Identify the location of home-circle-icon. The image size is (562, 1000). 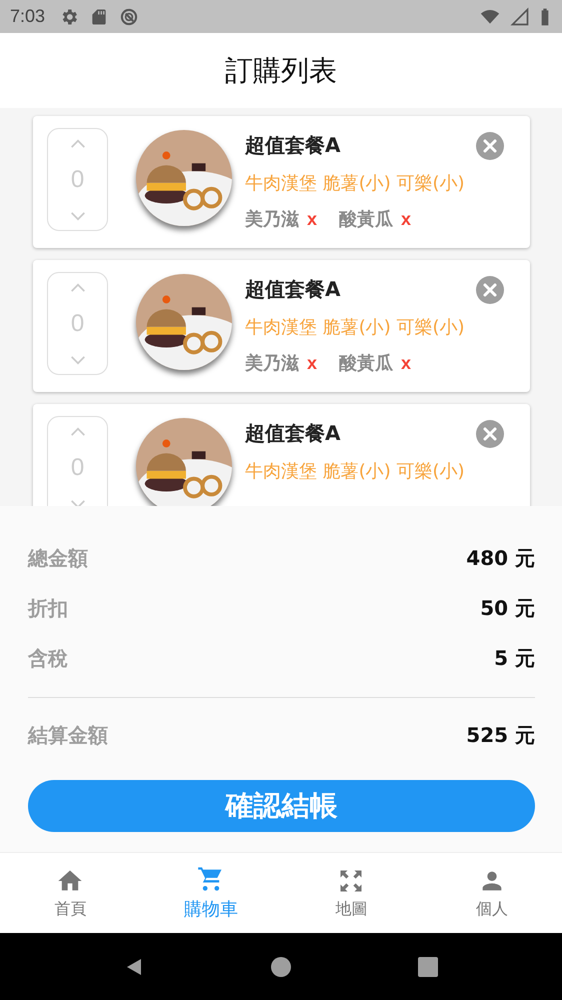
(280, 966).